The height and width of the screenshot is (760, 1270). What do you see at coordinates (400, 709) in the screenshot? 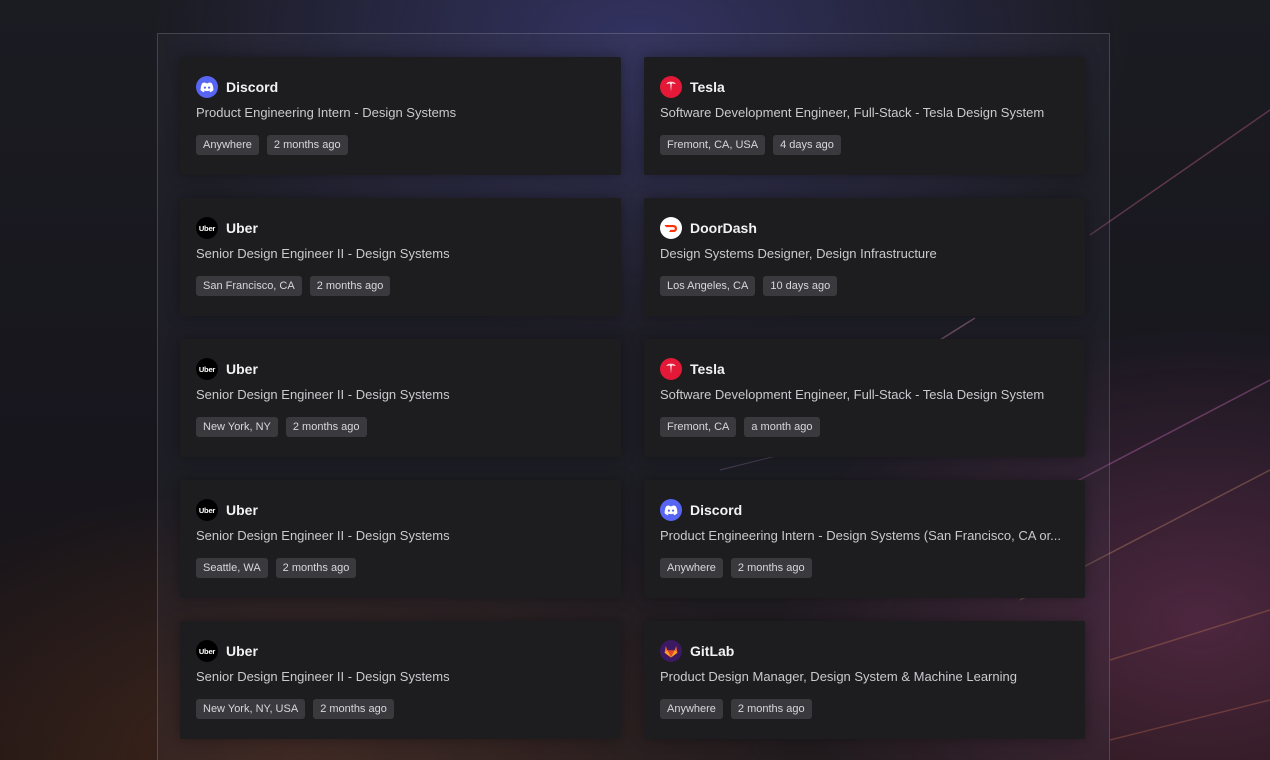
I see `job-tags: New York, NY, USA 2 months ago` at bounding box center [400, 709].